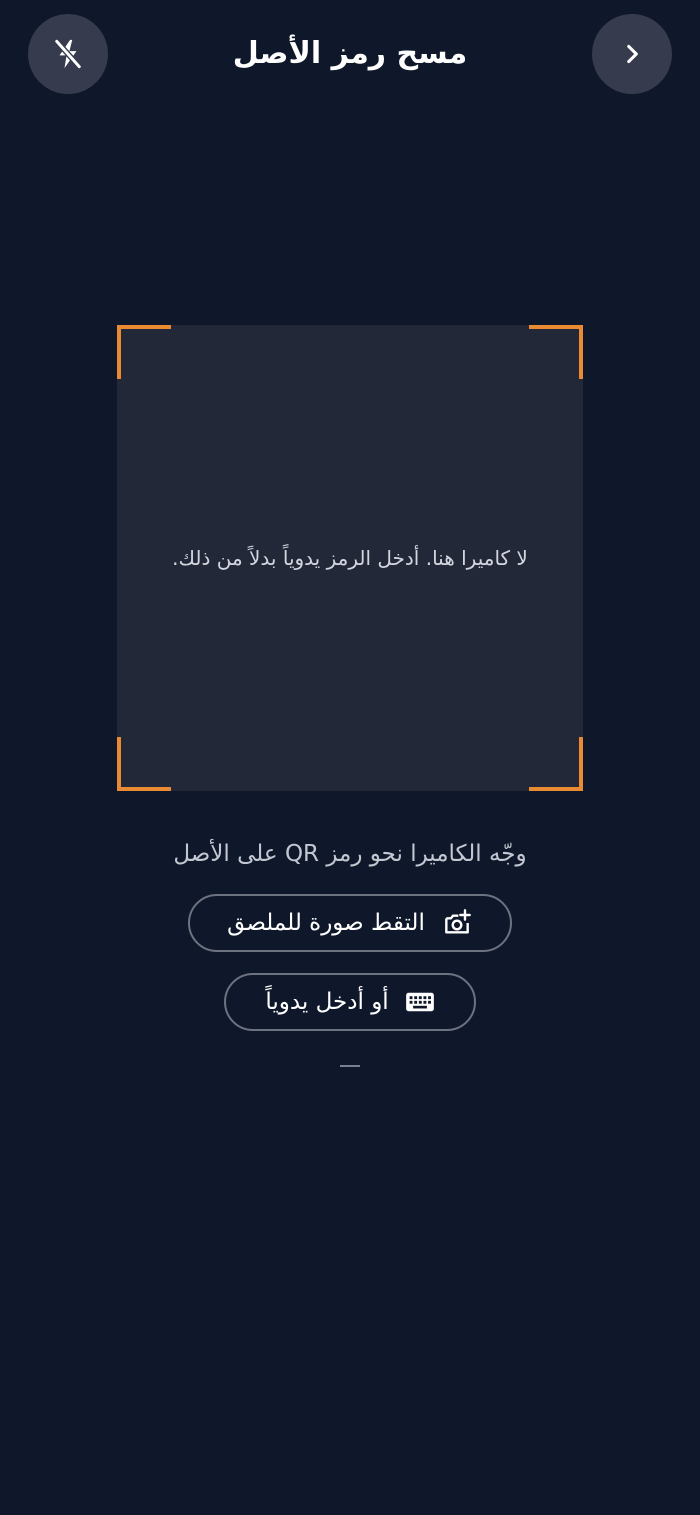 This screenshot has height=1515, width=700. What do you see at coordinates (556, 352) in the screenshot?
I see `viewfinder-corner-top-right` at bounding box center [556, 352].